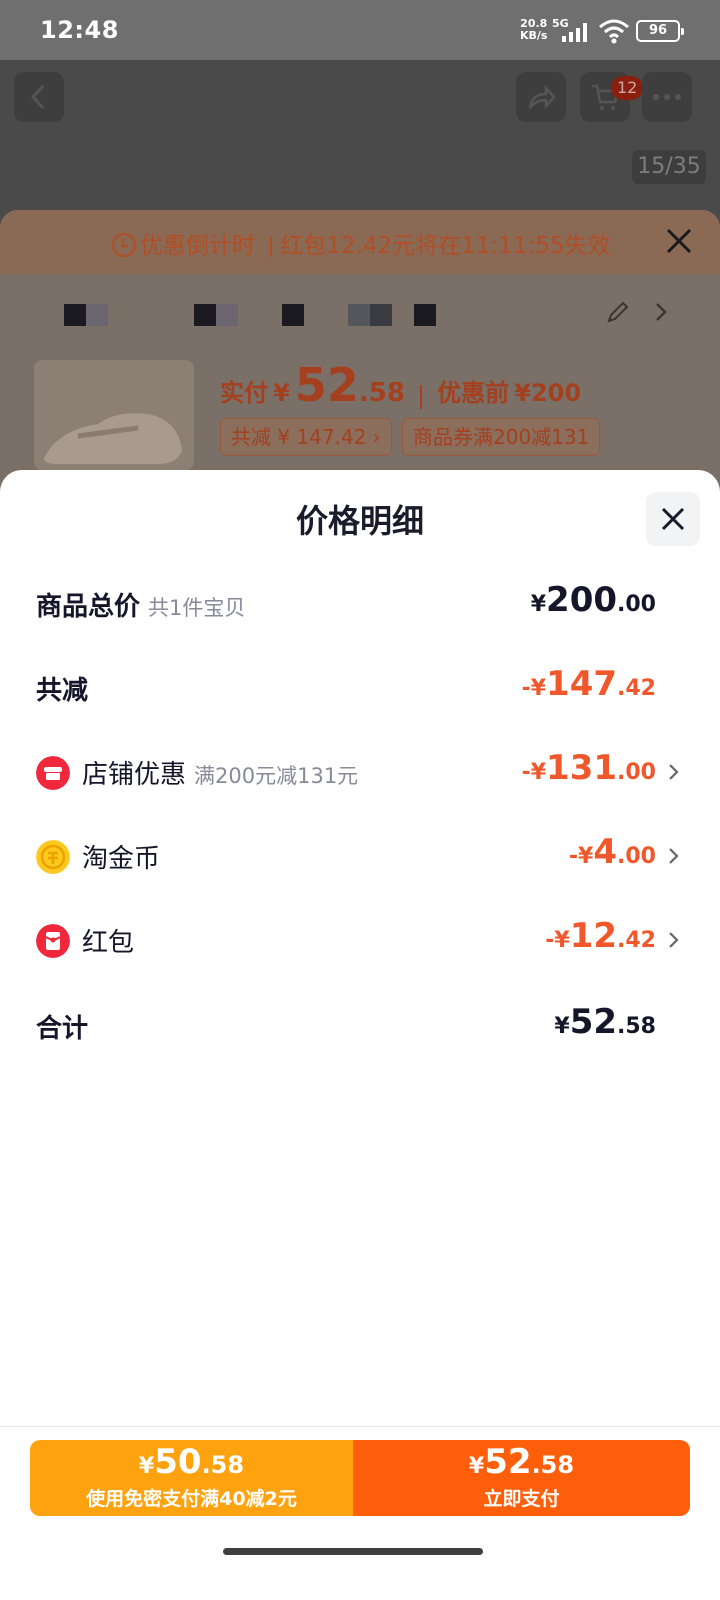 This screenshot has width=720, height=1600. Describe the element at coordinates (360, 30) in the screenshot. I see `status-bar: 12:48 20.8 KB/s 5G 96` at that location.